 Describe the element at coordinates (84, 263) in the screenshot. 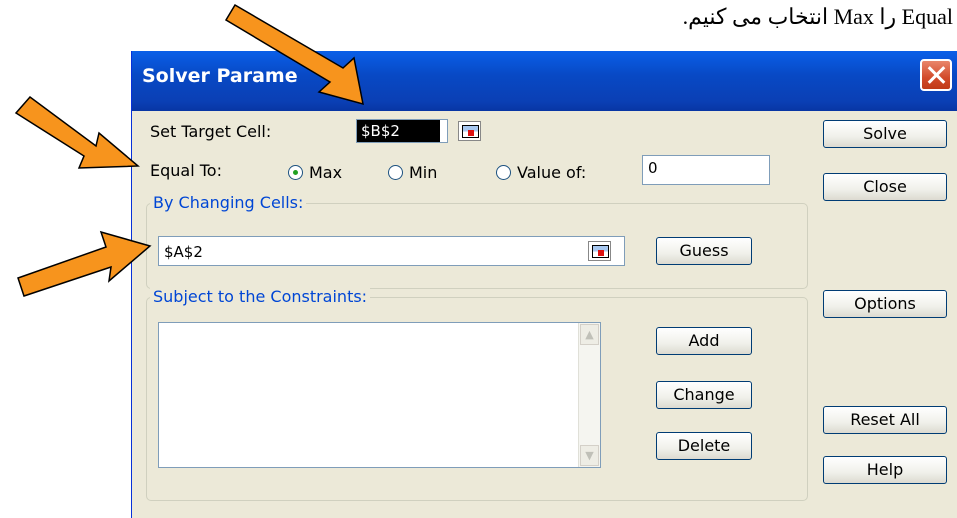

I see `arrow-icon-changing-cells` at that location.